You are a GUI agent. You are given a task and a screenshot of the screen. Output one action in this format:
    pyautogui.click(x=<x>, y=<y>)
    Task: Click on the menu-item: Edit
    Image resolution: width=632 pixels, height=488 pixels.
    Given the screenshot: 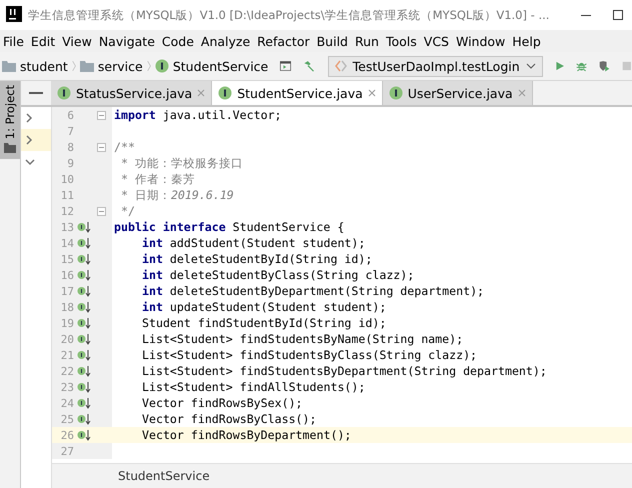 What is the action you would take?
    pyautogui.click(x=43, y=41)
    